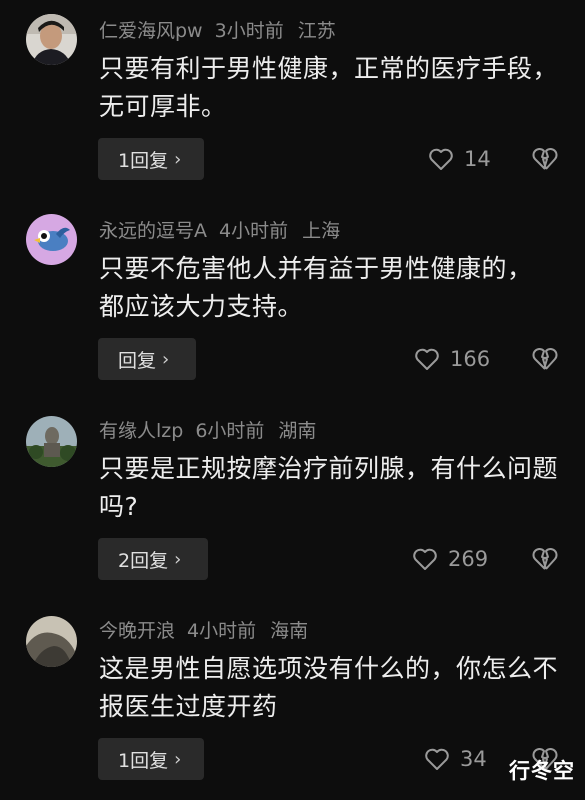  Describe the element at coordinates (153, 231) in the screenshot. I see `username: 永远的逗号A` at that location.